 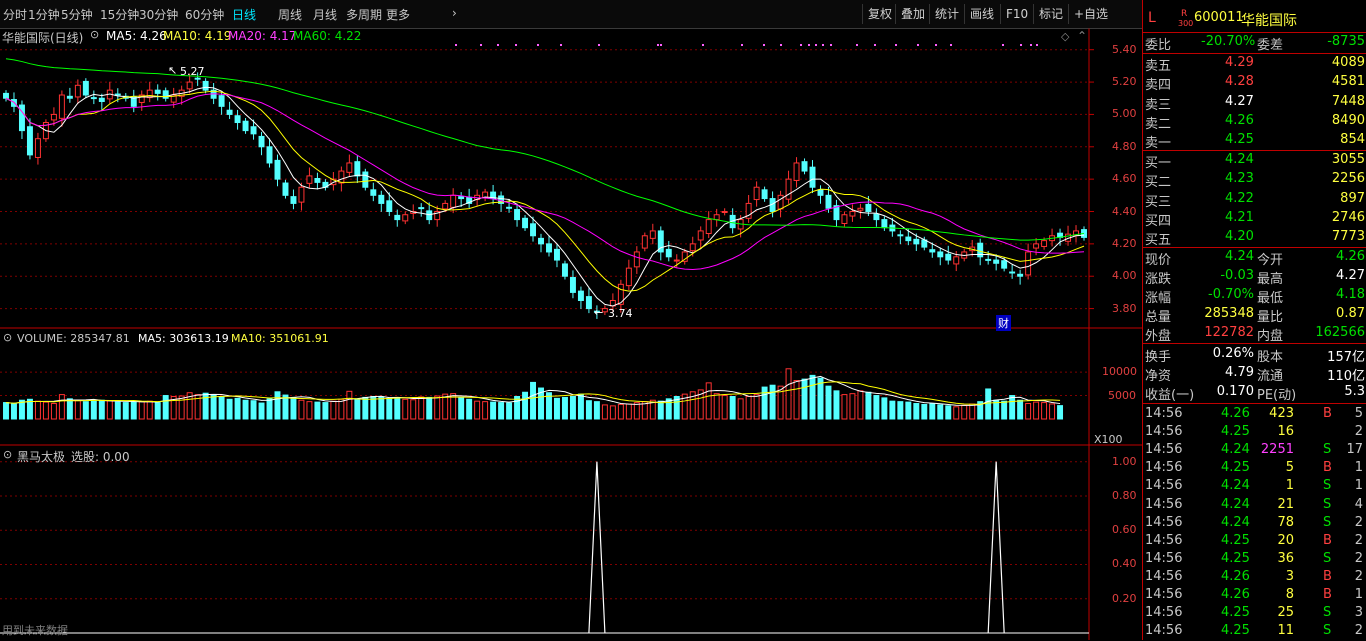 What do you see at coordinates (290, 14) in the screenshot?
I see `period-tab-7: 周线` at bounding box center [290, 14].